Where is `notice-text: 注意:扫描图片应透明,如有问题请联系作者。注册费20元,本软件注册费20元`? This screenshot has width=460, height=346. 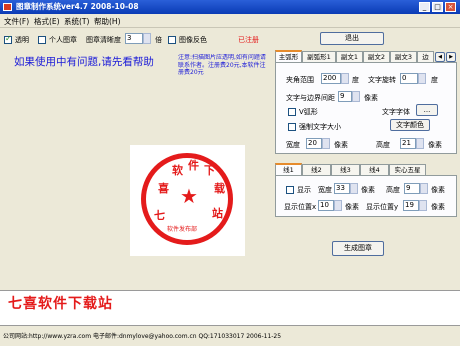
notice-text: 注意:扫描图片应透明,如有问题请联系作者。注册费20元,本软件注册费20元 is located at coordinates (222, 65).